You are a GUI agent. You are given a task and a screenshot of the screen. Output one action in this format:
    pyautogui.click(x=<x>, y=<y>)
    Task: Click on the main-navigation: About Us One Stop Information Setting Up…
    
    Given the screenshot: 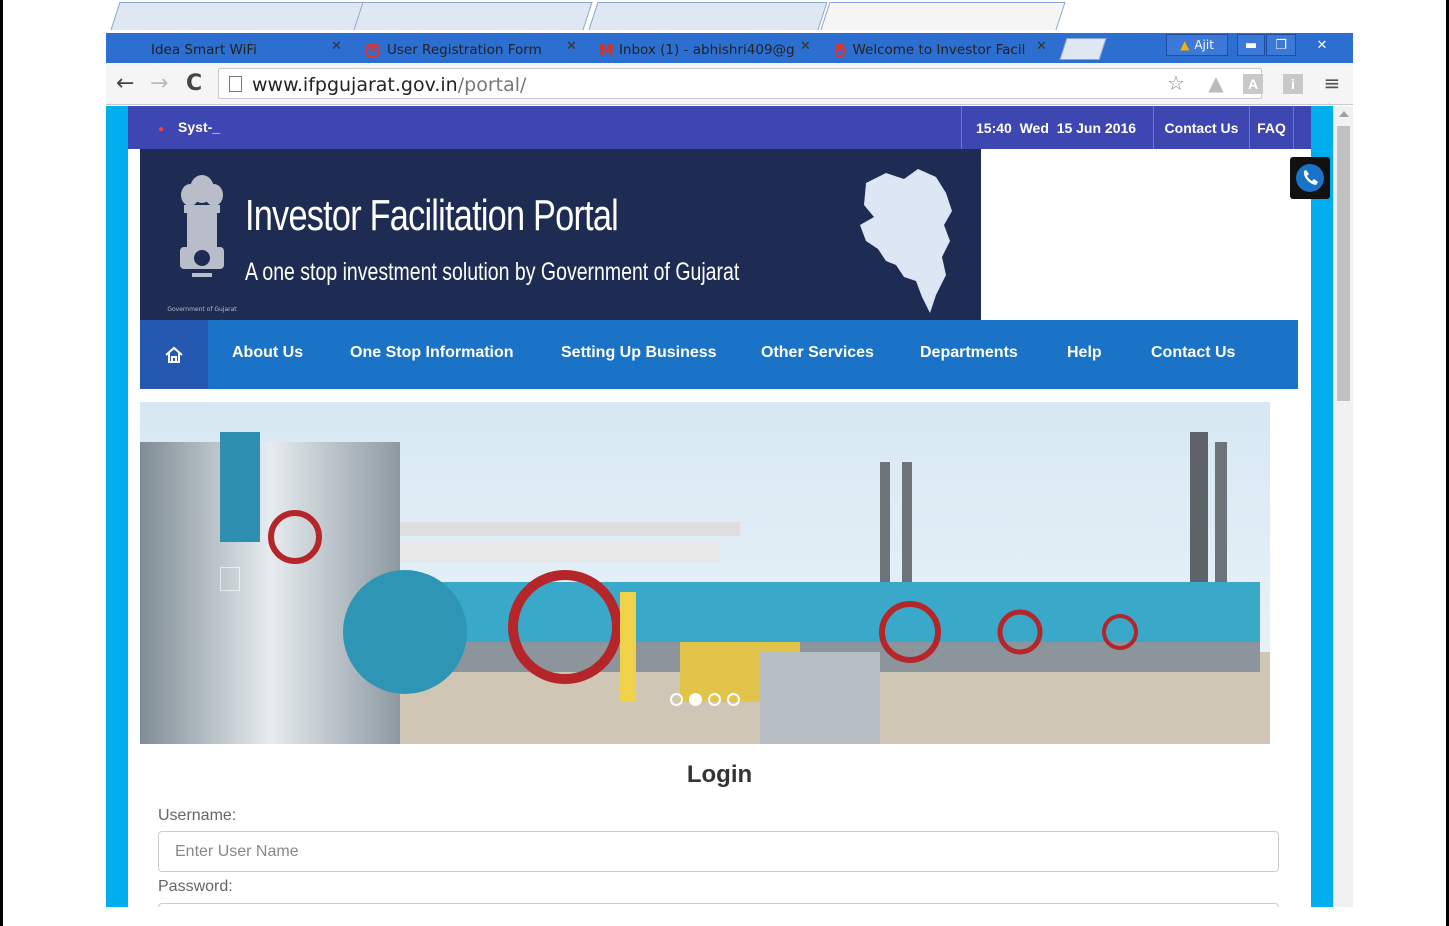 What is the action you would take?
    pyautogui.click(x=719, y=354)
    